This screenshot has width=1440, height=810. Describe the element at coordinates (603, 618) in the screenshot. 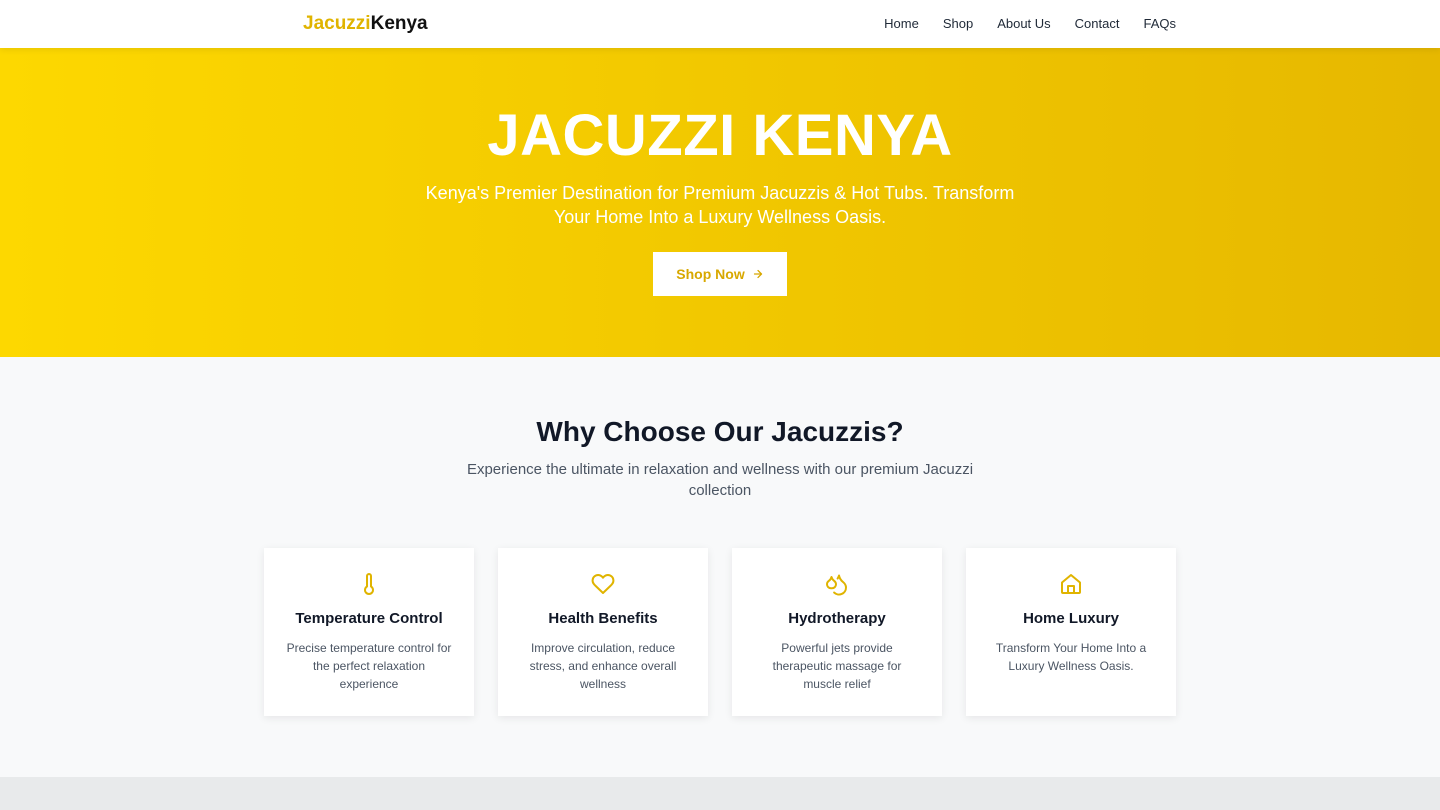

I see `feature-card-title: Health Benefits` at that location.